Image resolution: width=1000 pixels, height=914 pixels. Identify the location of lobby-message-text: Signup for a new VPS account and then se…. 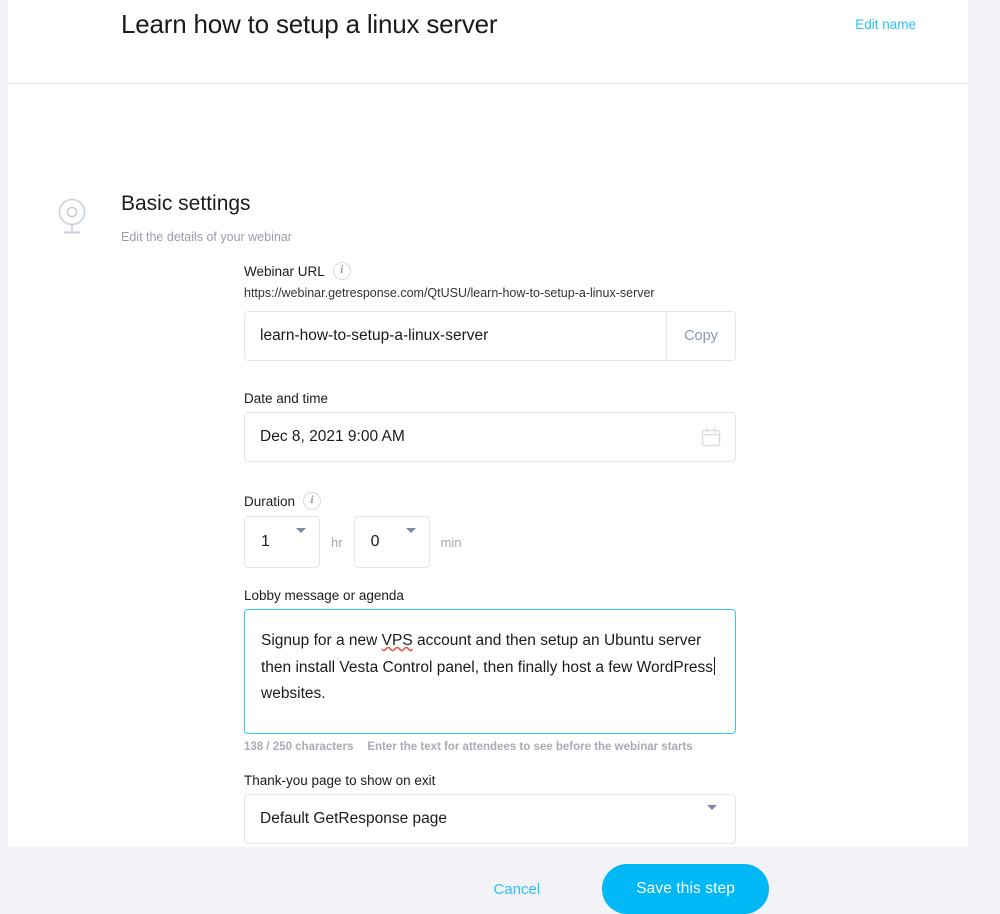
(490, 668).